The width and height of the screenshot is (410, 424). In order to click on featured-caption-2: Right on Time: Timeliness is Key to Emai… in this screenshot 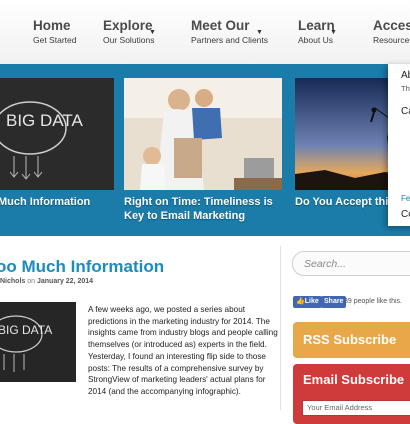, I will do `click(204, 209)`.